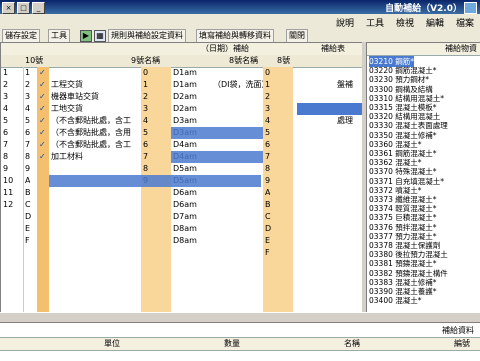  I want to click on minimize-button: _, so click(38, 8).